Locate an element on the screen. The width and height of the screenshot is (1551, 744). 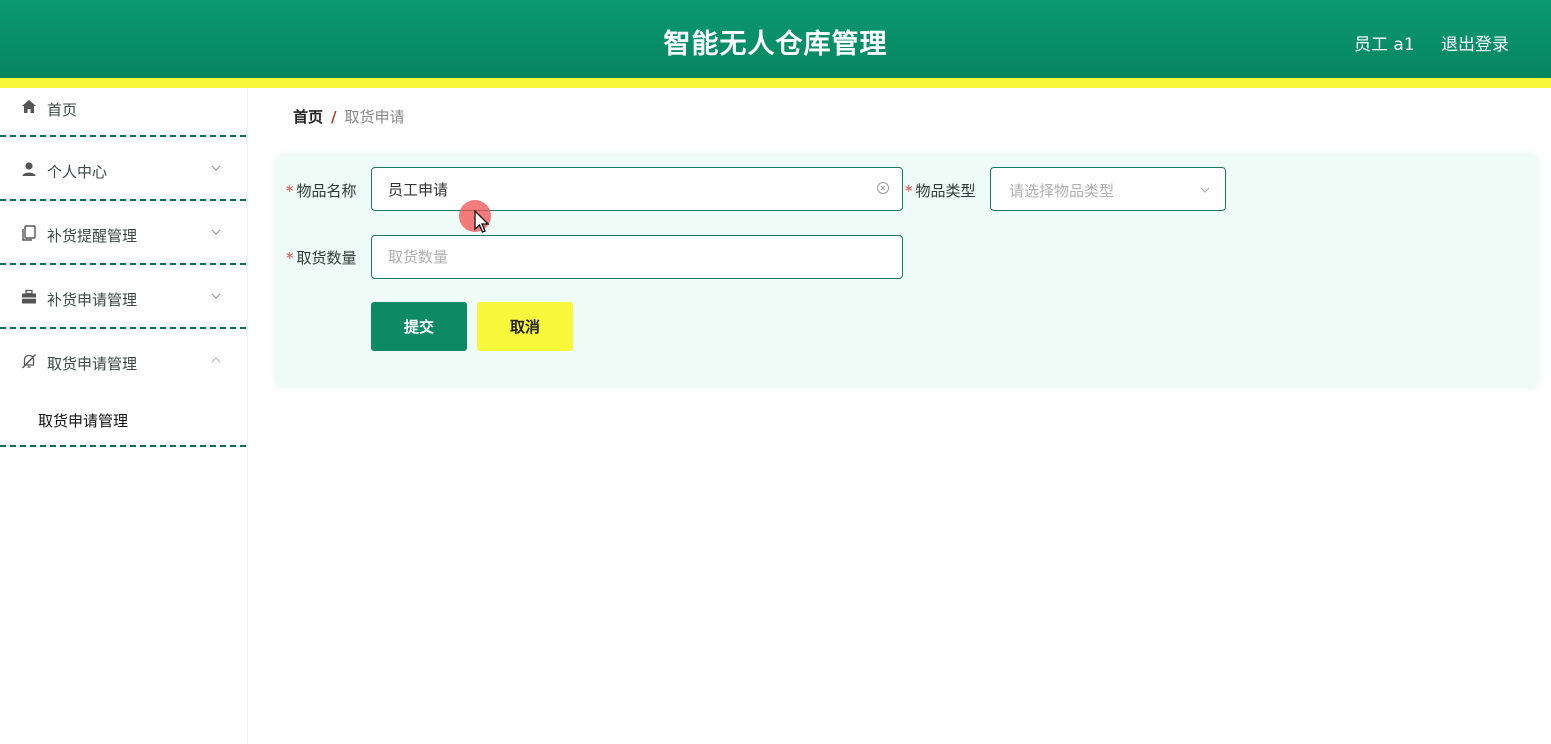
copy-icon is located at coordinates (29, 233).